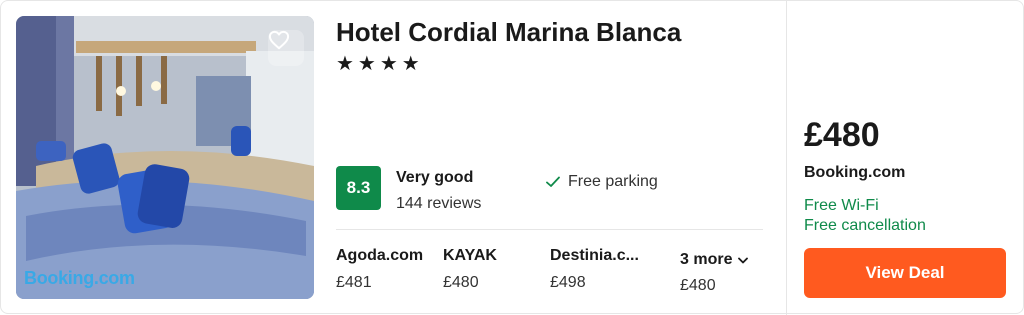 This screenshot has width=1024, height=315. Describe the element at coordinates (358, 188) in the screenshot. I see `review-score-badge: 8.3` at that location.